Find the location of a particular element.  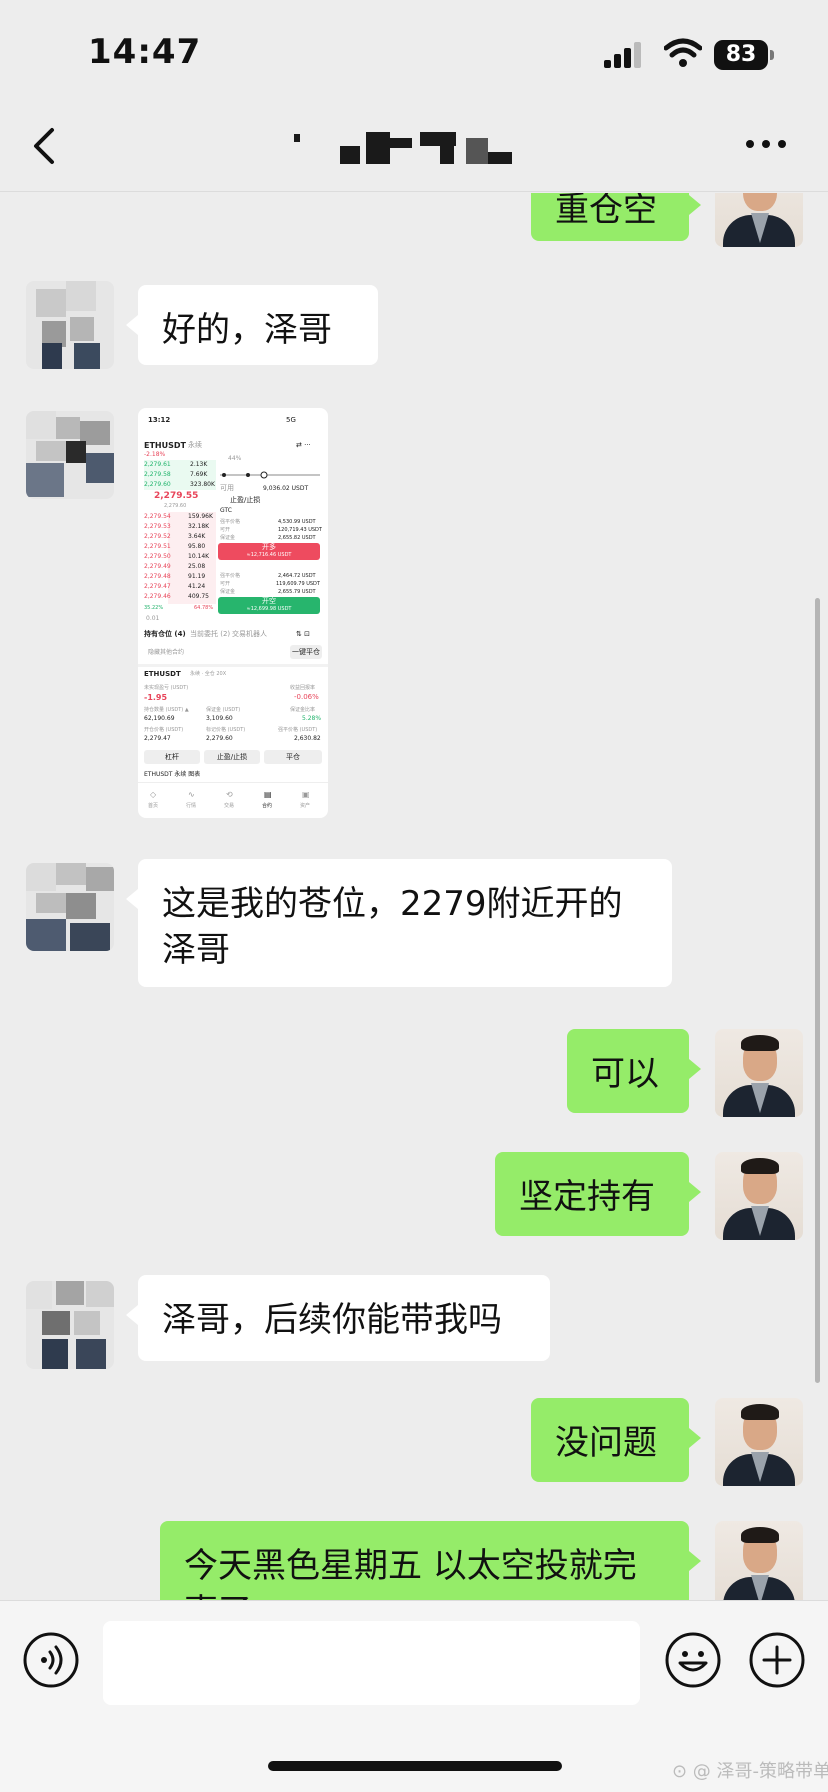

message-bubble-outgoing: 今天黑色星期五 以太空投就完事了 is located at coordinates (430, 1560).